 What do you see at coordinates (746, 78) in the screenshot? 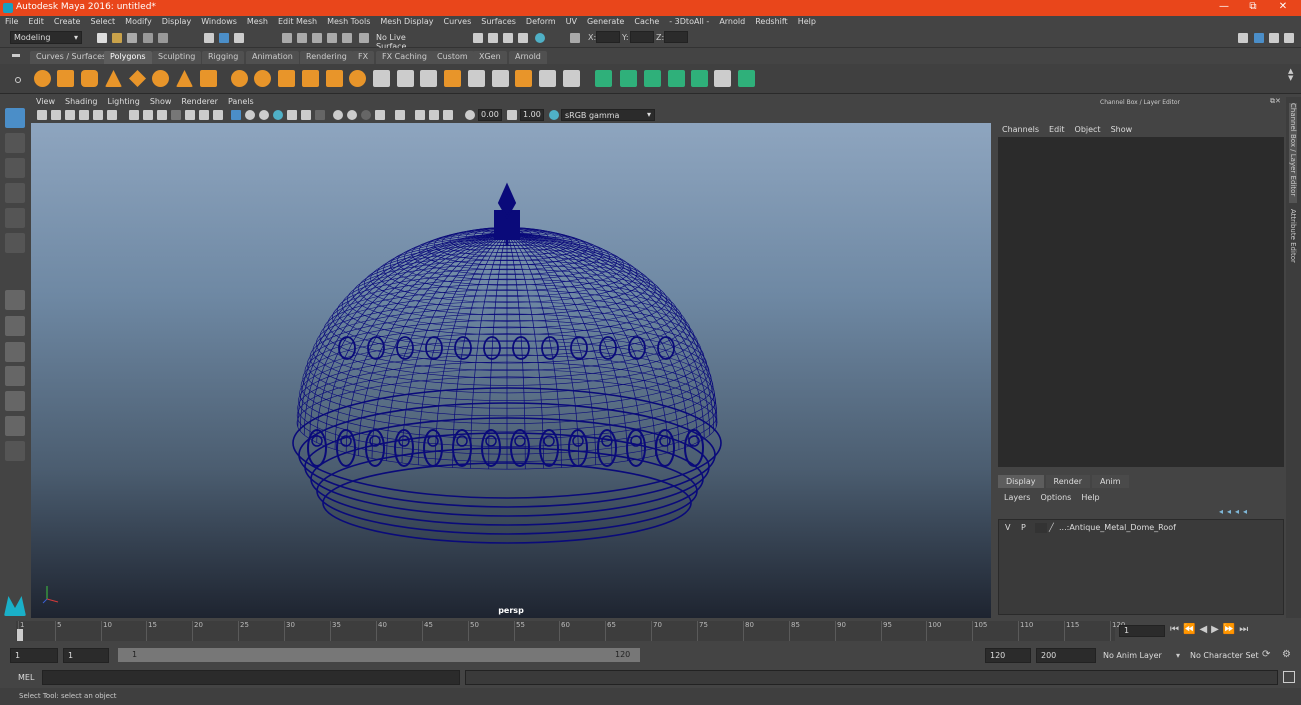
I see `uv-toolkit-icon` at bounding box center [746, 78].